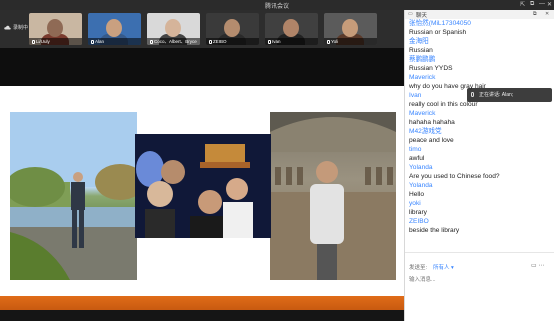 The height and width of the screenshot is (321, 554). What do you see at coordinates (431, 68) in the screenshot?
I see `message-text: Russian YYDS` at bounding box center [431, 68].